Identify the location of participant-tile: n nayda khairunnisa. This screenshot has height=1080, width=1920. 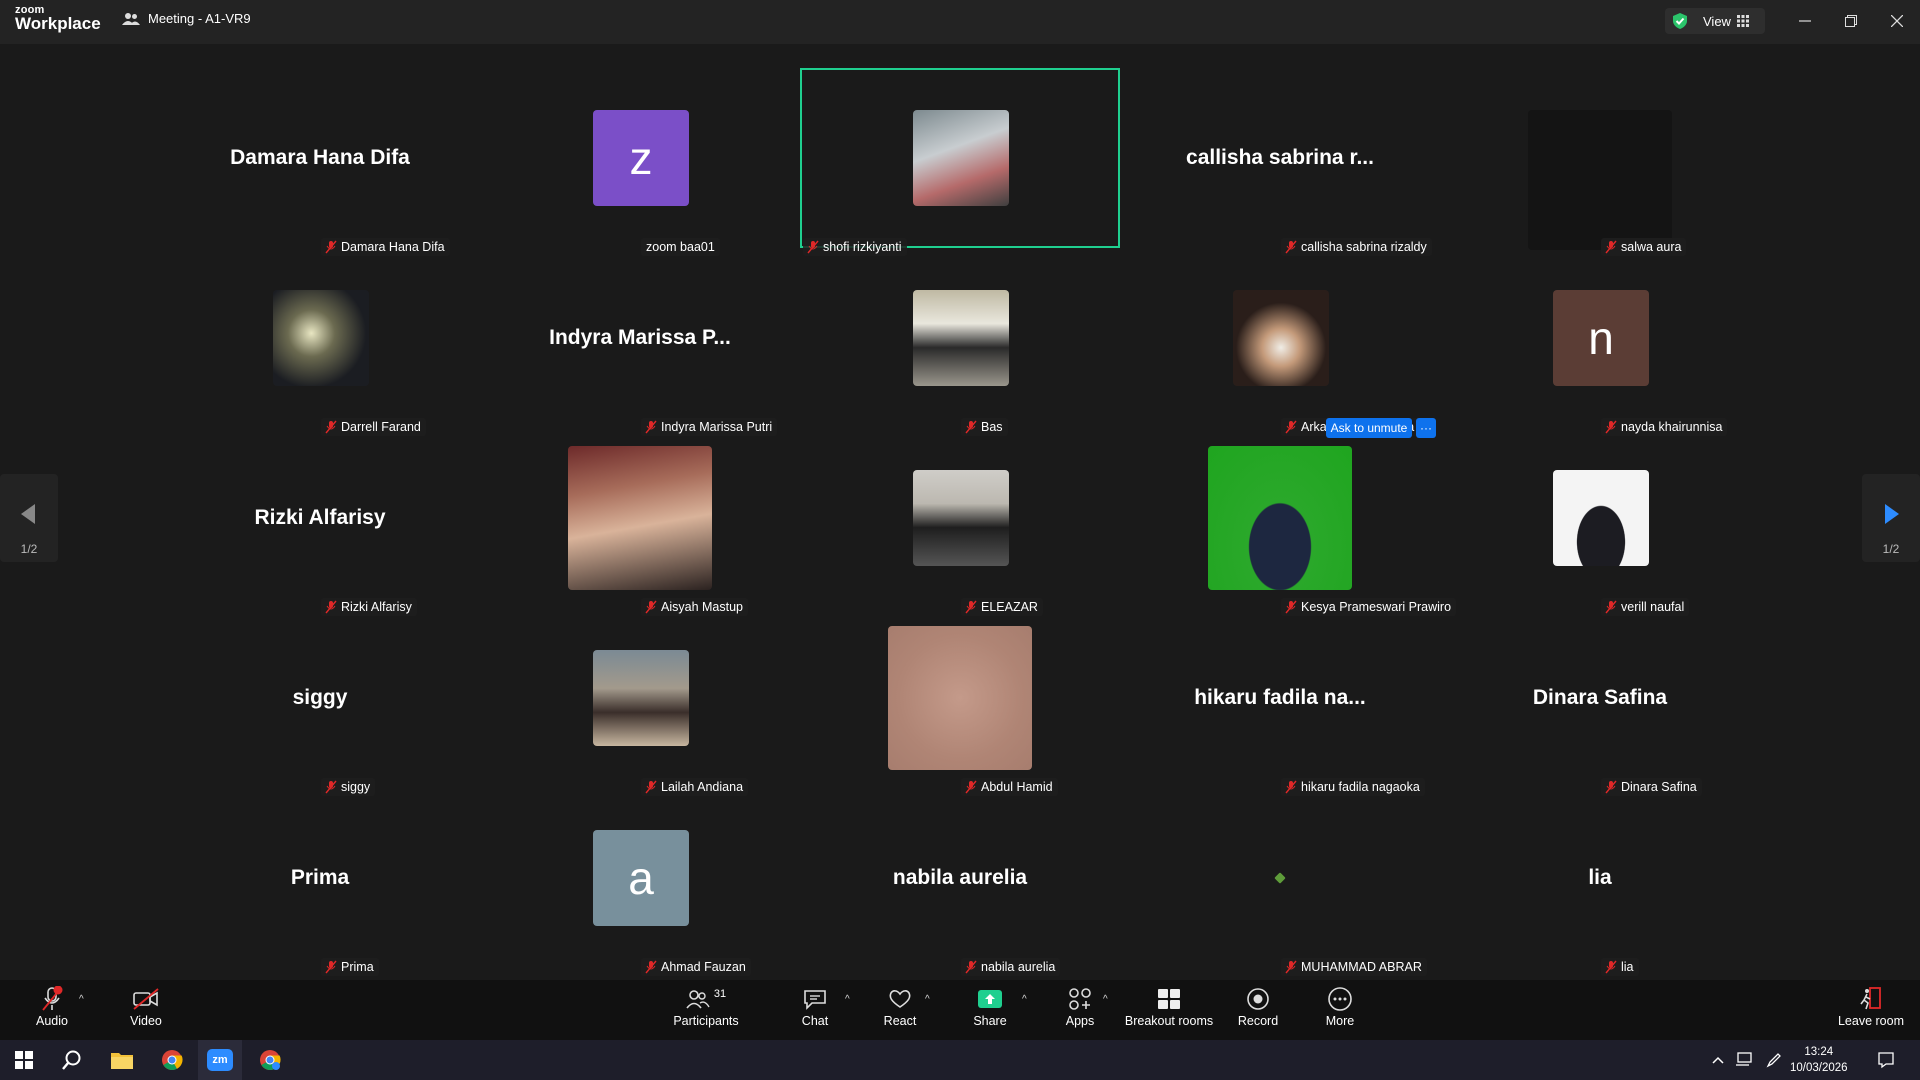
(1600, 342).